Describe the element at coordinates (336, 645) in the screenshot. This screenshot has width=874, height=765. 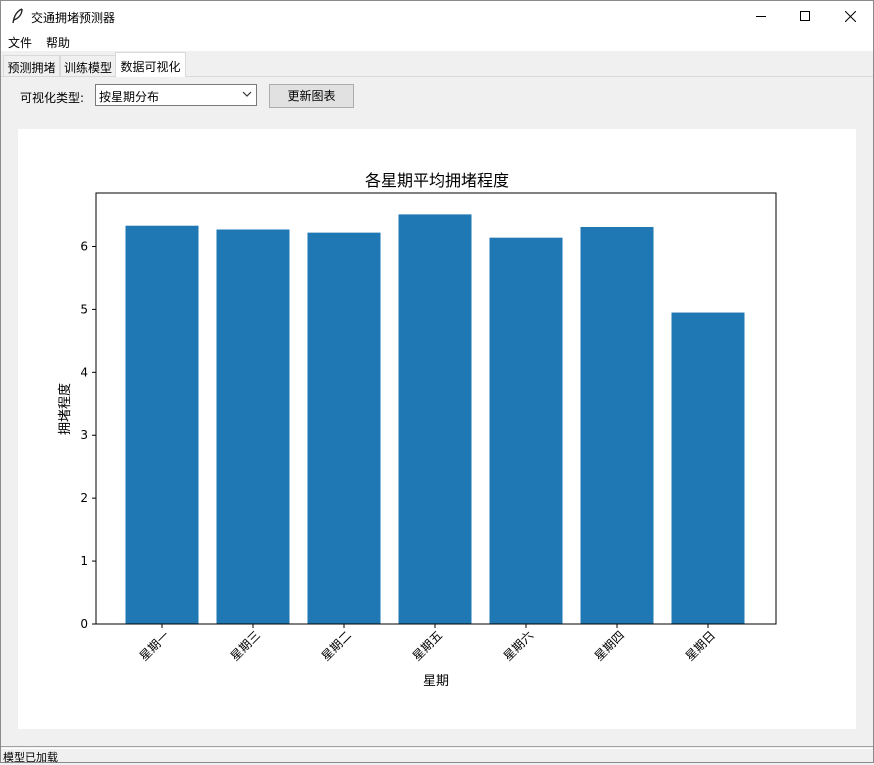
I see `x-tick-label-3: 星期二` at that location.